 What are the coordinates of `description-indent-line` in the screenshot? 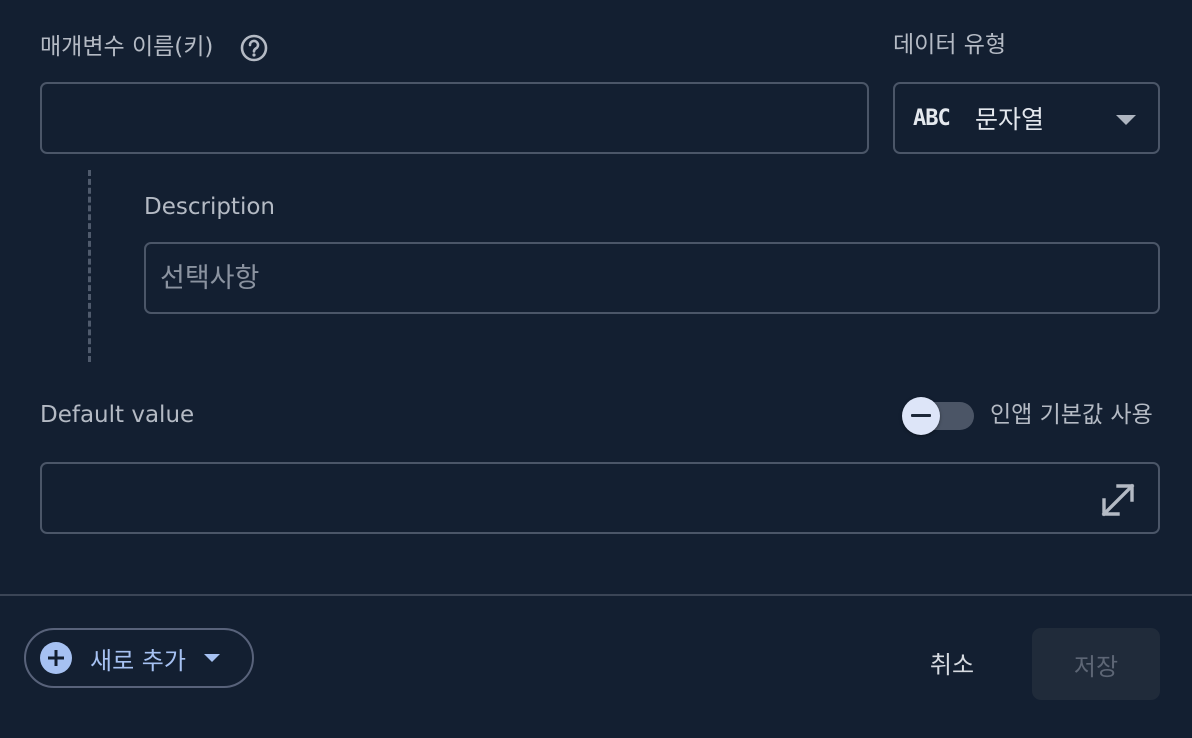 It's located at (89, 266).